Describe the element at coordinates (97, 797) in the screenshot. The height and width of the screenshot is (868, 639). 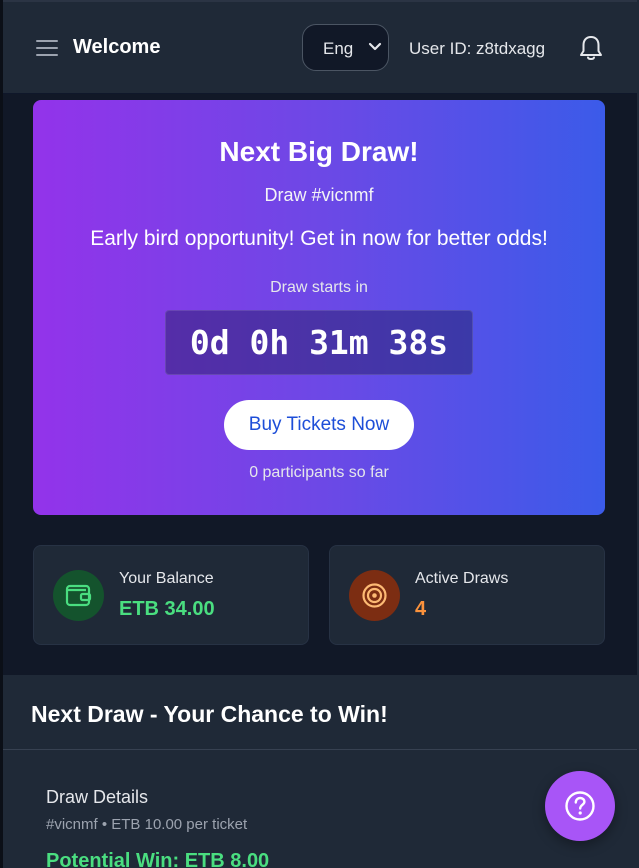
I see `draw-details-title: Draw Details` at that location.